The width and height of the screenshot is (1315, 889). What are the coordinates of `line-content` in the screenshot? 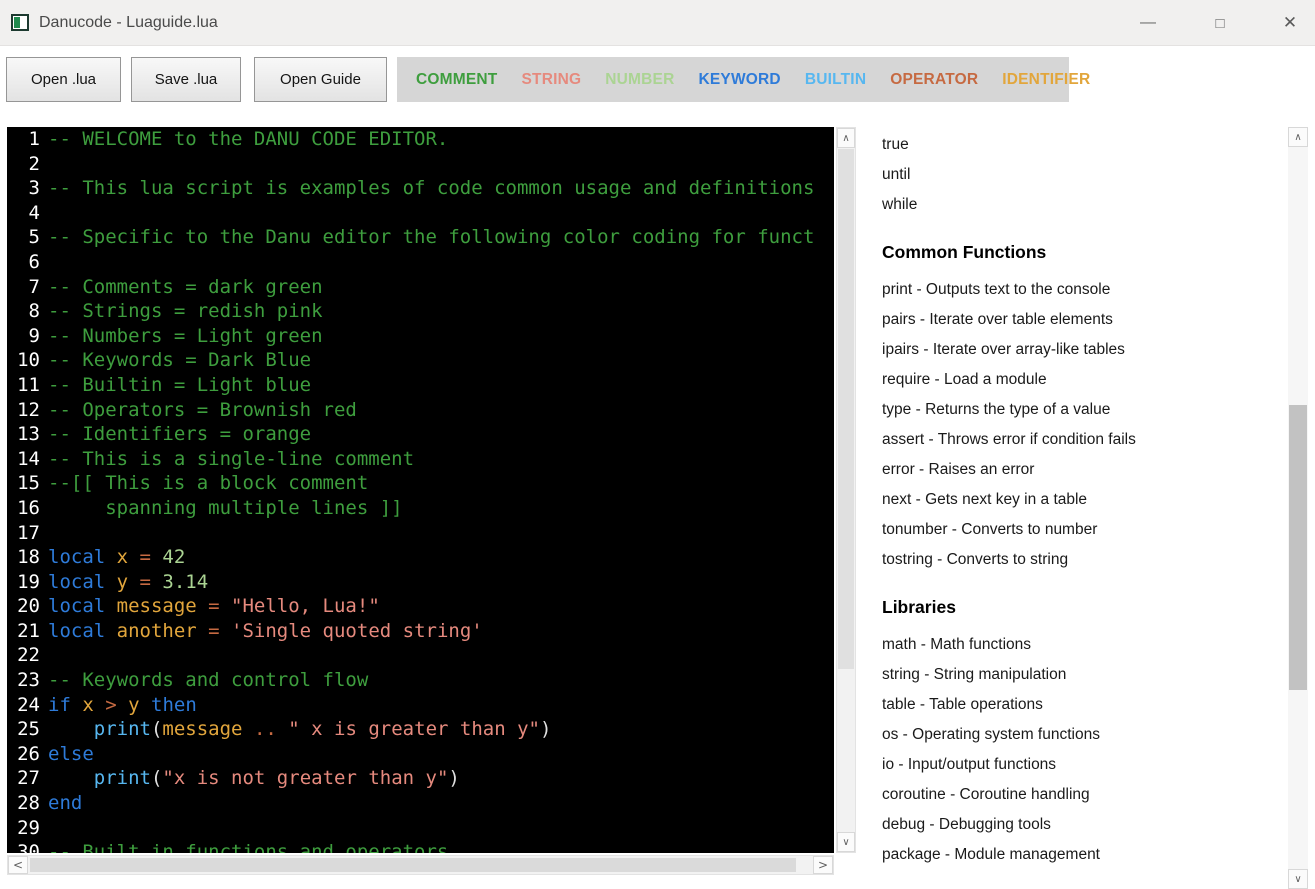 It's located at (44, 164).